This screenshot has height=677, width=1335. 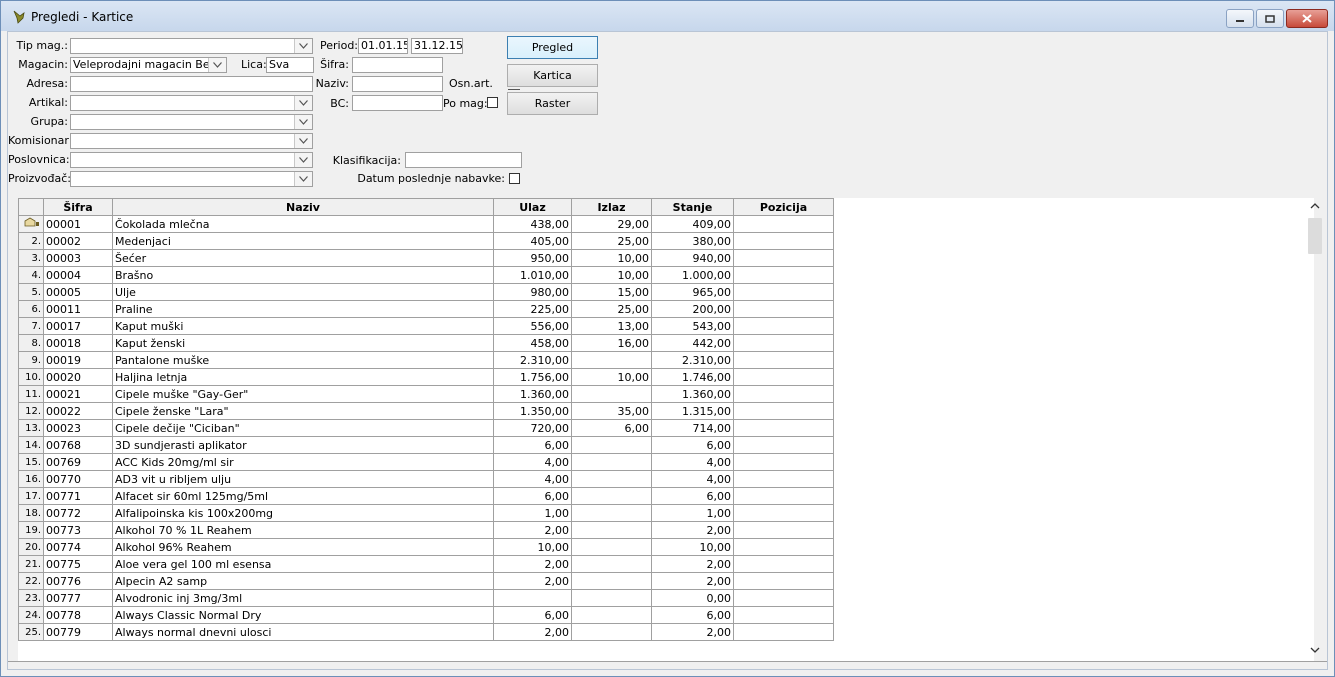 What do you see at coordinates (532, 241) in the screenshot?
I see `cell-ulaz: 405,00` at bounding box center [532, 241].